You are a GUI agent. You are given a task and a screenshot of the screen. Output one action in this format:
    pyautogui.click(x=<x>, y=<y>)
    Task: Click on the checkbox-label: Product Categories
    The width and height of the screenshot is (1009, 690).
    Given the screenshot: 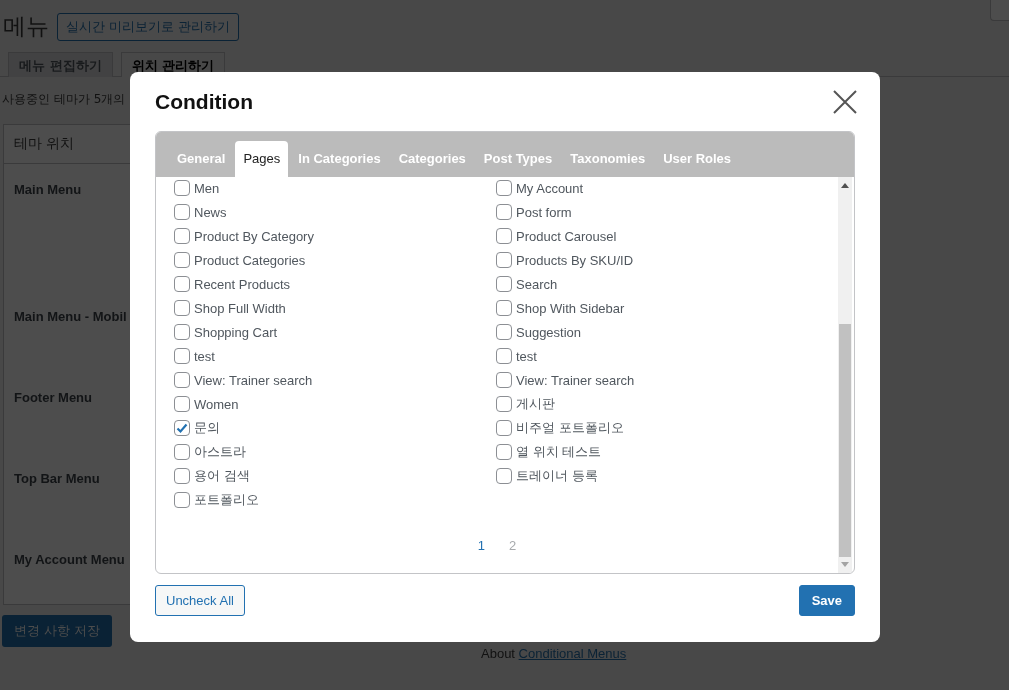 What is the action you would take?
    pyautogui.click(x=250, y=260)
    